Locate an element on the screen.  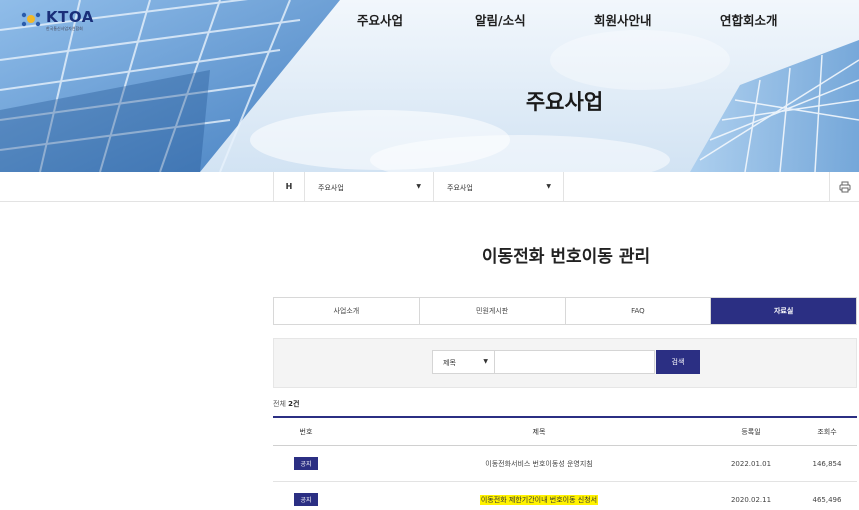
header-number: 번호 is located at coordinates (306, 431).